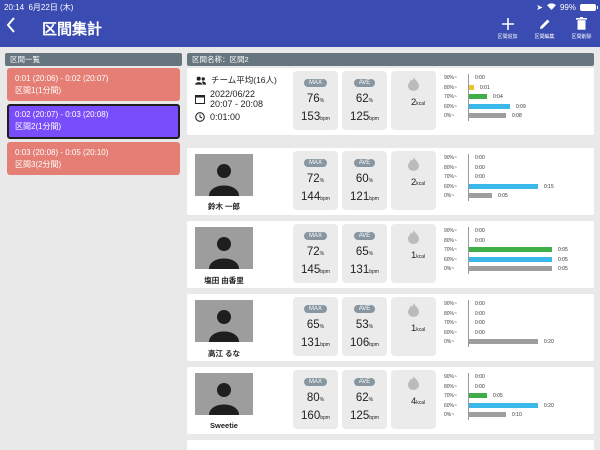  What do you see at coordinates (418, 328) in the screenshot?
I see `kcal-value: 1kcal` at bounding box center [418, 328].